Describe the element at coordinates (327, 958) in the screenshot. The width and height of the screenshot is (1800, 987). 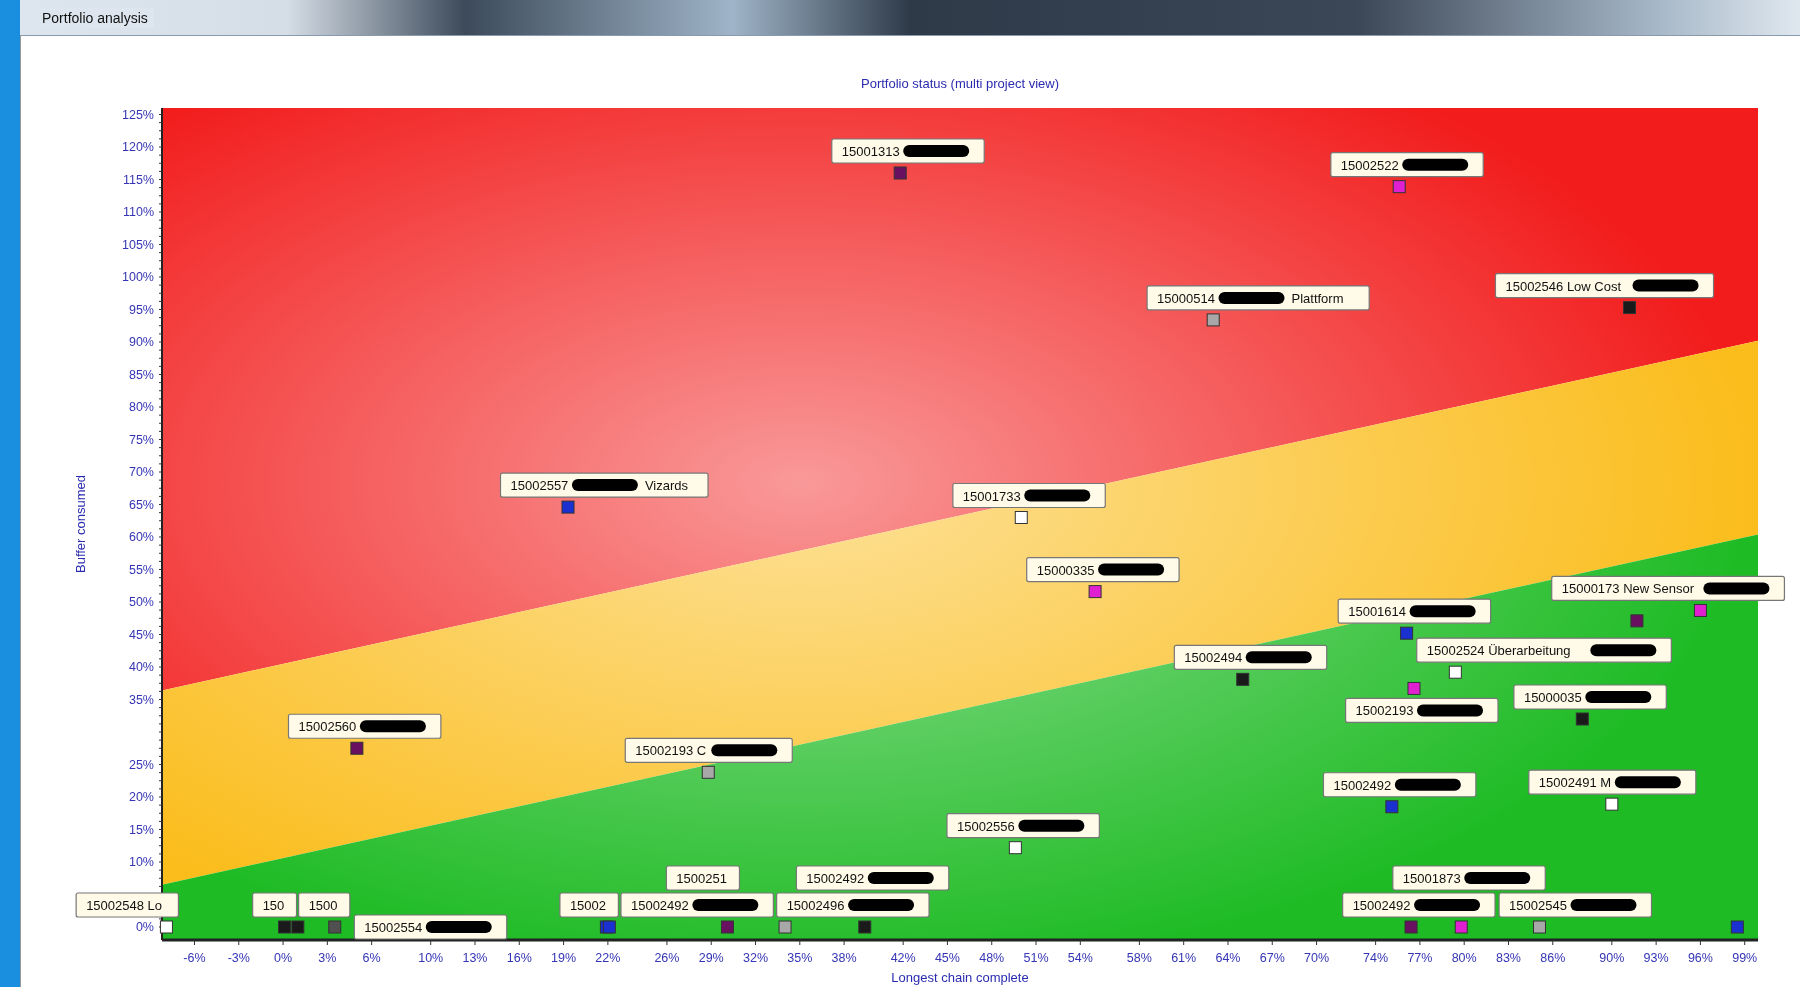
I see `x-tick-label: 3%` at that location.